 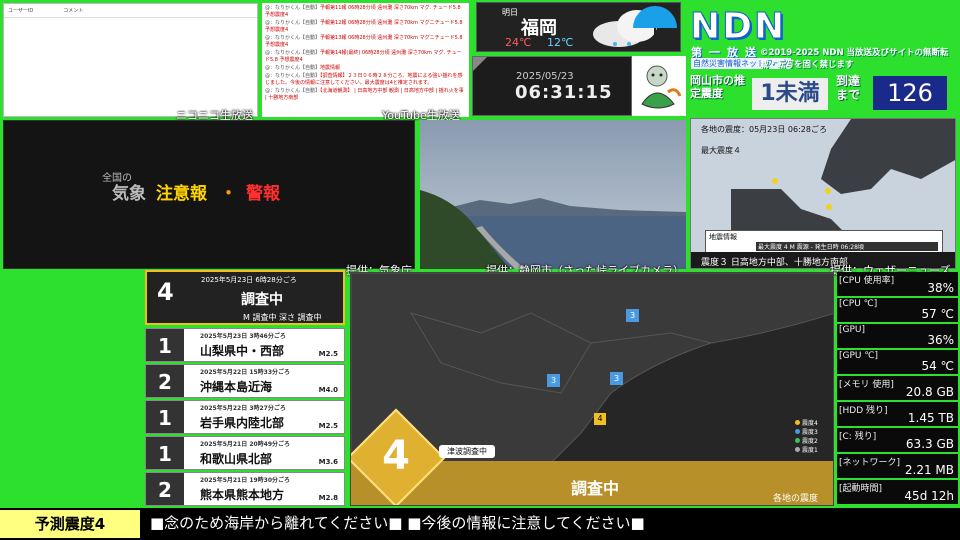 What do you see at coordinates (810, 450) in the screenshot?
I see `legend-label: 震度1` at bounding box center [810, 450].